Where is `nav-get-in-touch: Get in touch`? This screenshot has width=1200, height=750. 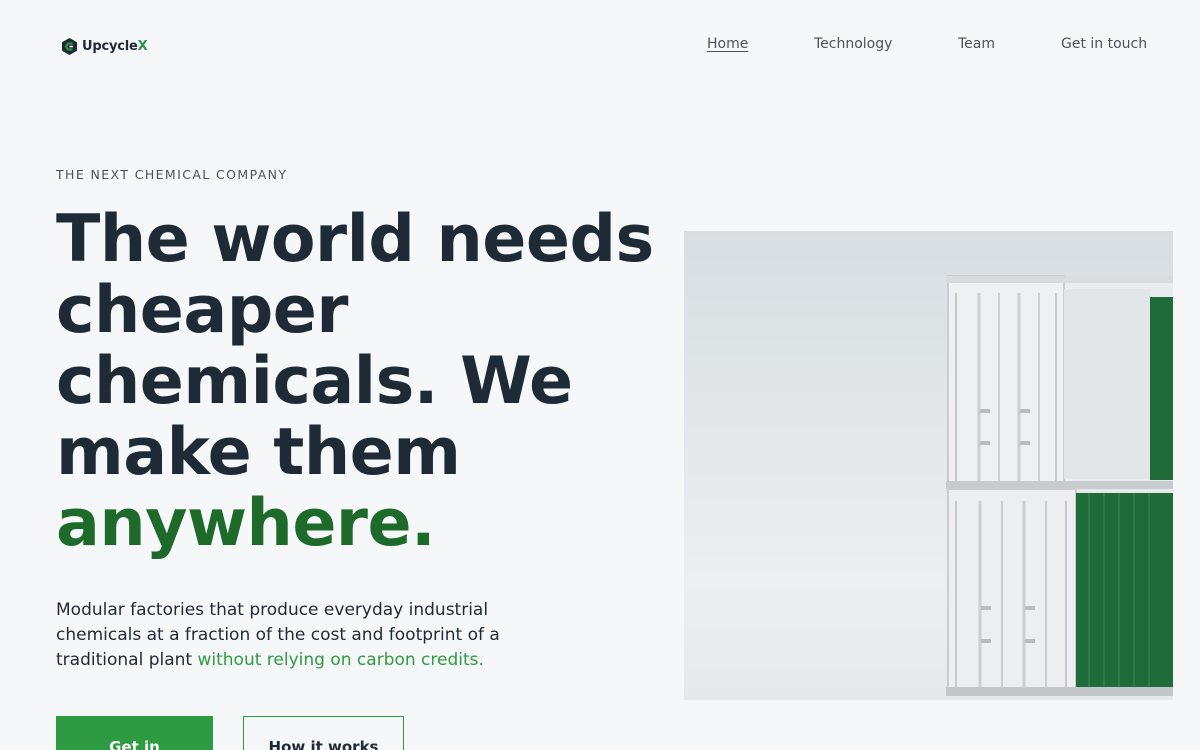 nav-get-in-touch: Get in touch is located at coordinates (1104, 44).